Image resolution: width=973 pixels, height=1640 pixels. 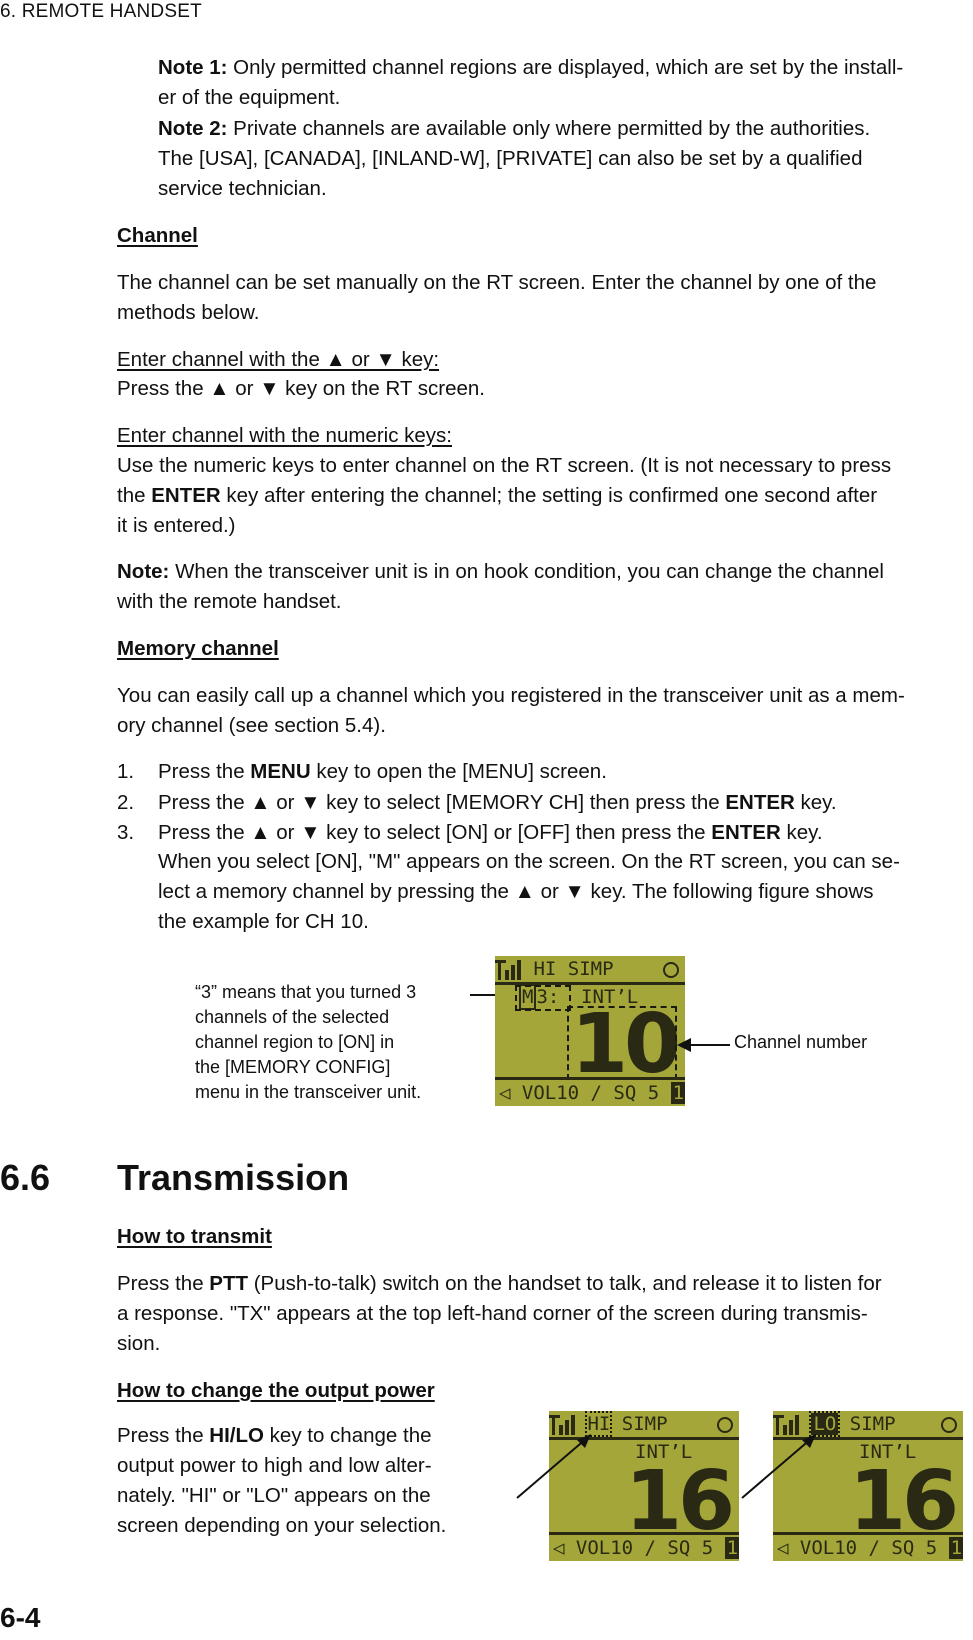 What do you see at coordinates (139, 1343) in the screenshot?
I see `transmit-line-3: sion.` at bounding box center [139, 1343].